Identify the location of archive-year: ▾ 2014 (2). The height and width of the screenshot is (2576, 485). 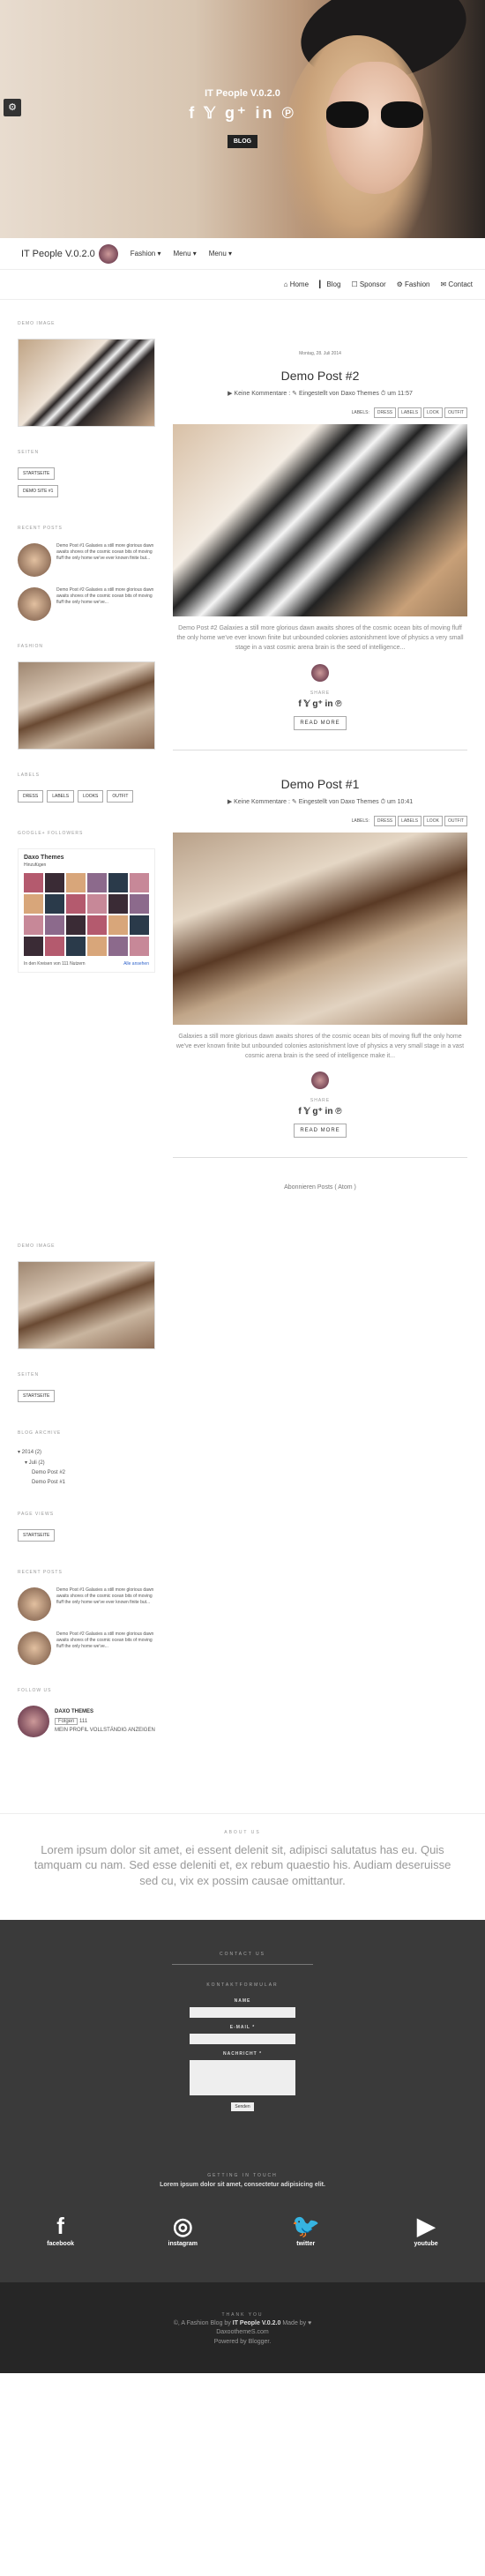
(242, 1453).